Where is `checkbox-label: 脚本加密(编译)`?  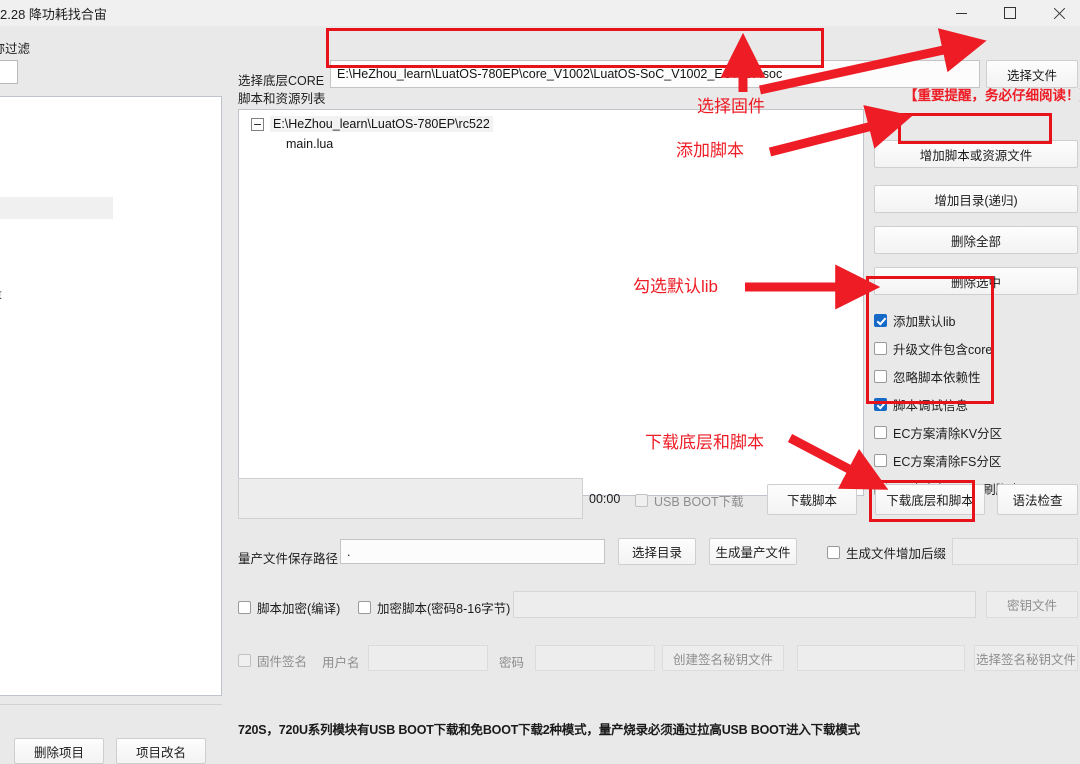 checkbox-label: 脚本加密(编译) is located at coordinates (299, 609).